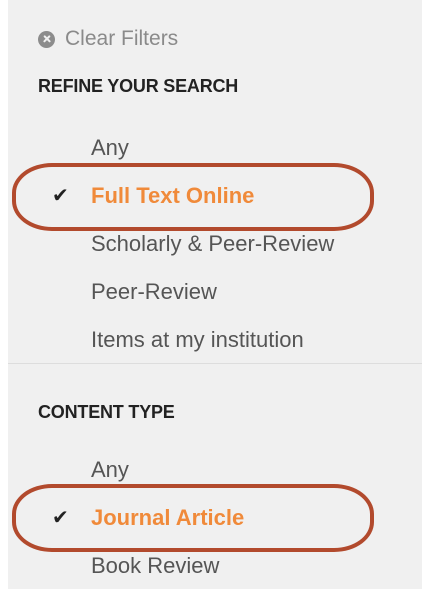 Image resolution: width=422 pixels, height=590 pixels. I want to click on facet-book-review: Book Review, so click(215, 566).